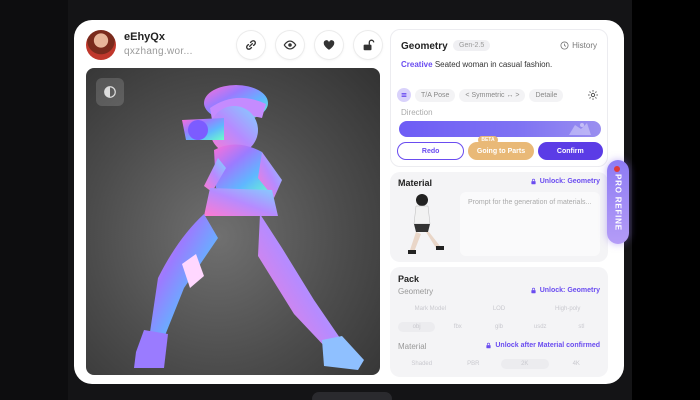  I want to click on prompt-text: Creative Seated woman in casual fashion., so click(500, 64).